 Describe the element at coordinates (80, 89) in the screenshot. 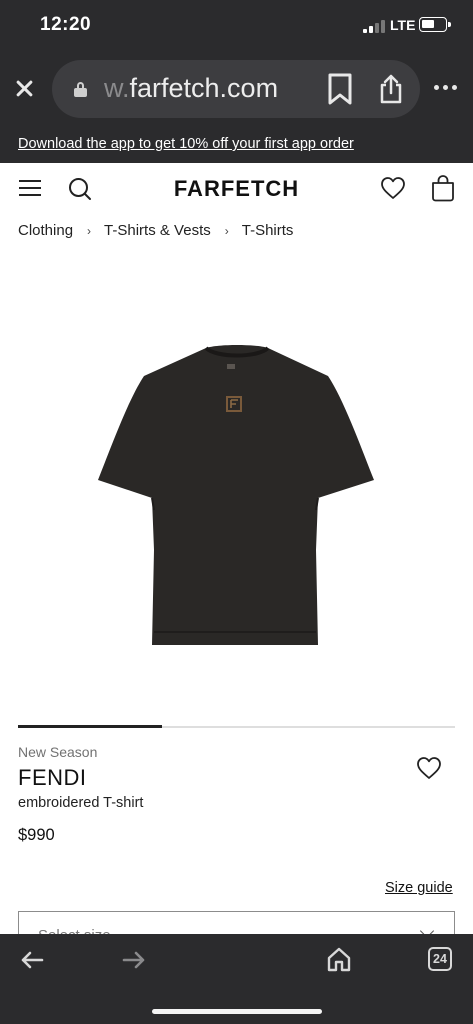

I see `lock-icon` at that location.